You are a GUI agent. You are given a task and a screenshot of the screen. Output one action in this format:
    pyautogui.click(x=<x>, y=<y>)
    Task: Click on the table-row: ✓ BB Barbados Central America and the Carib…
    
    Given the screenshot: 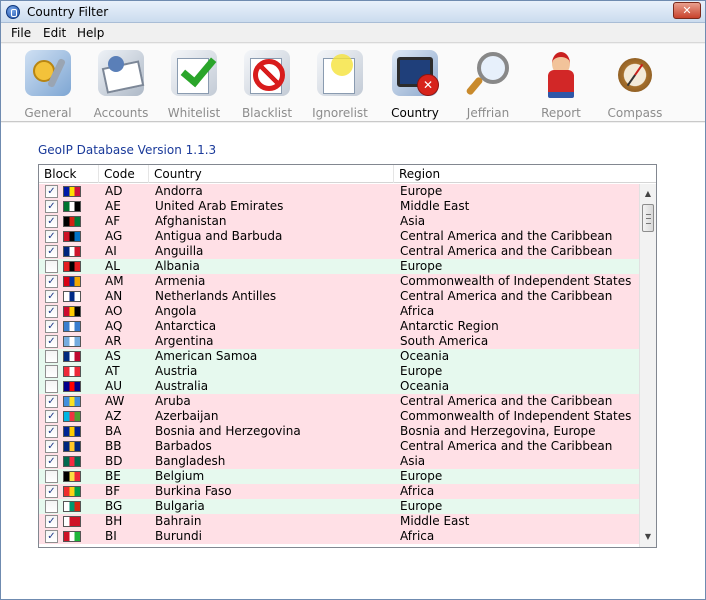 What is the action you would take?
    pyautogui.click(x=339, y=446)
    